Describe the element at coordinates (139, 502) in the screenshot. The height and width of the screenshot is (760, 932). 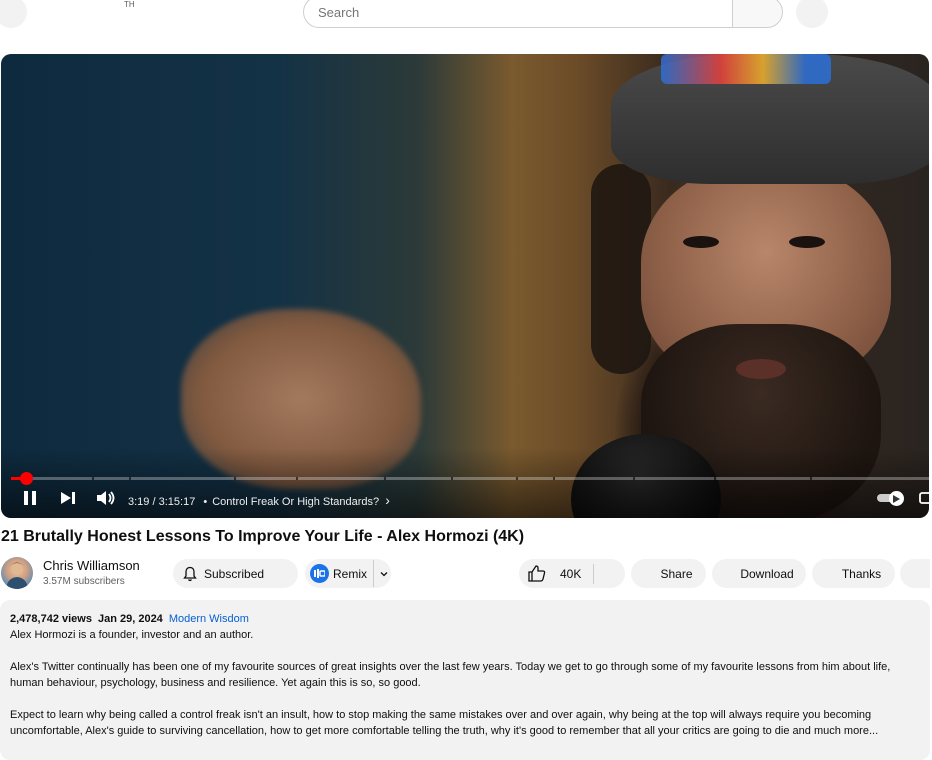
I see `current-time: 3:19` at that location.